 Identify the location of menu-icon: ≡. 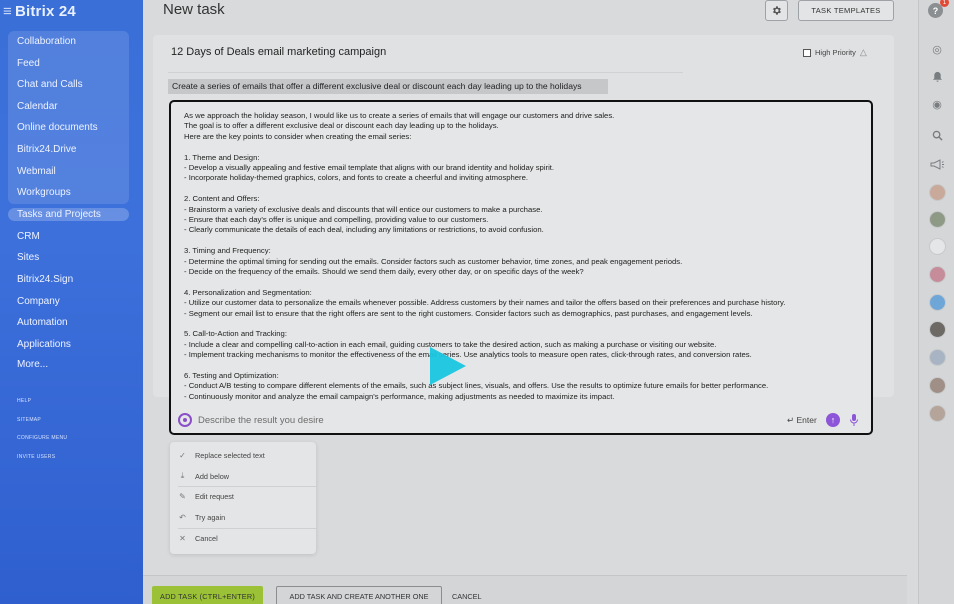
(7, 11).